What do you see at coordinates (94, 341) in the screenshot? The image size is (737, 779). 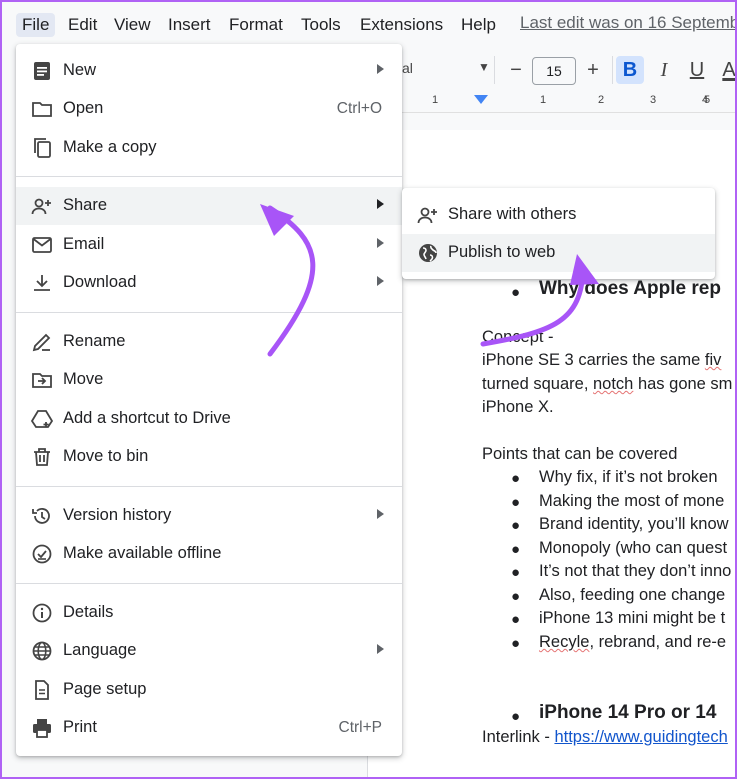 I see `menu-item-label: Rename` at bounding box center [94, 341].